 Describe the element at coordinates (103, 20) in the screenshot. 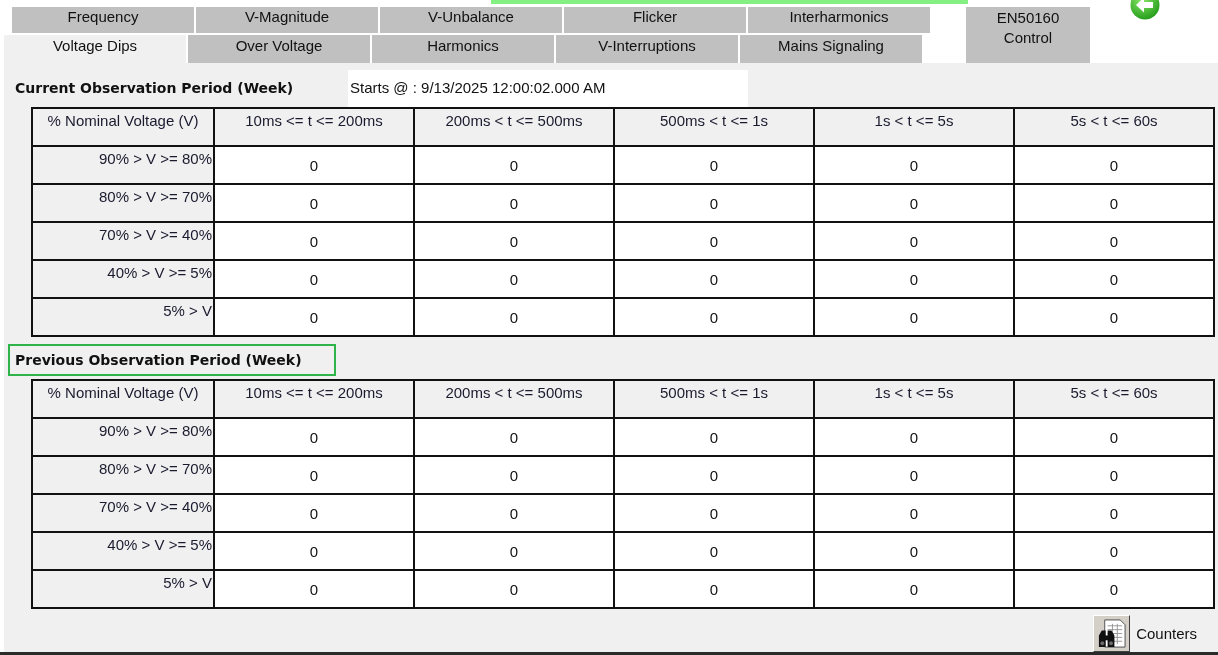

I see `tab: Frequency` at that location.